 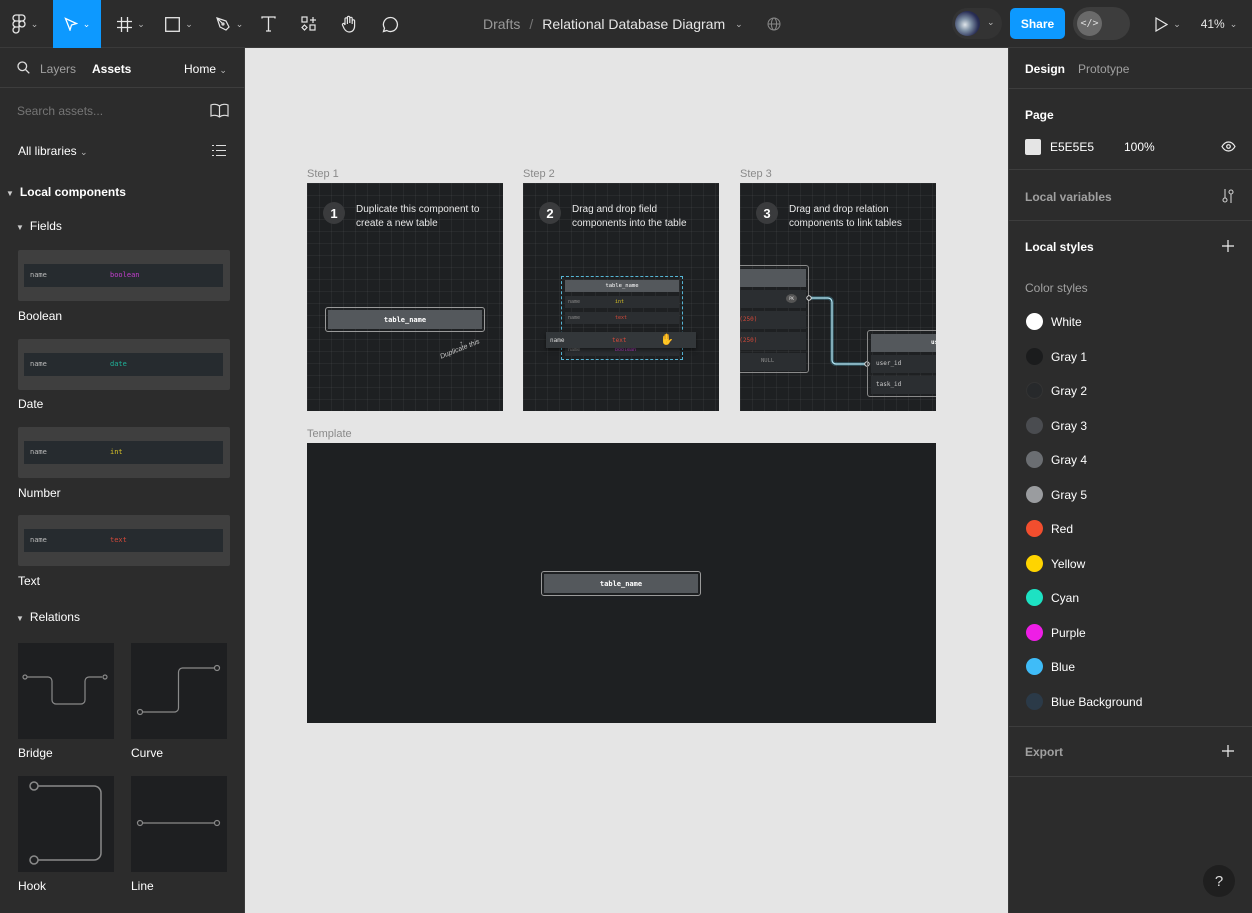 I want to click on page-color-opacity: 100%, so click(x=1139, y=147).